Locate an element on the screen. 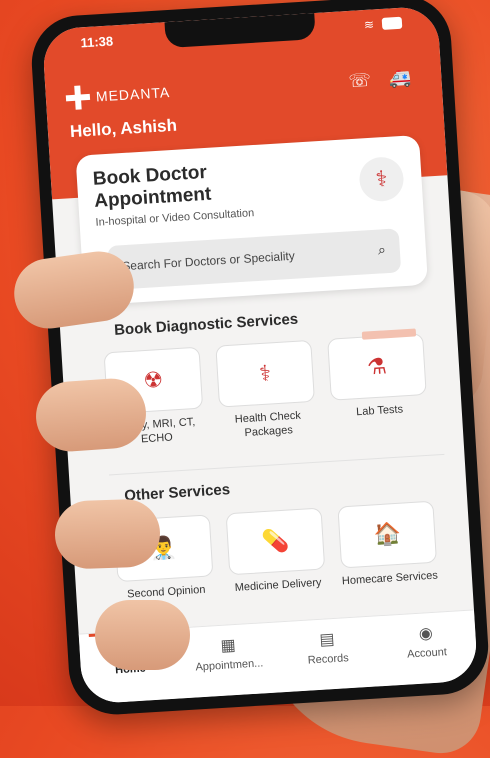  service-health-check: ⚕ Health Check Packages is located at coordinates (266, 390).